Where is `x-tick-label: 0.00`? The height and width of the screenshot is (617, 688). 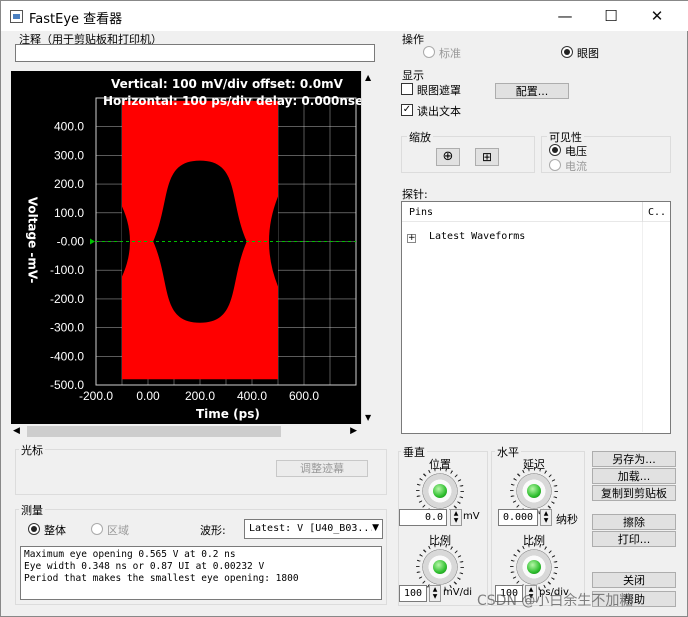 x-tick-label: 0.00 is located at coordinates (148, 396).